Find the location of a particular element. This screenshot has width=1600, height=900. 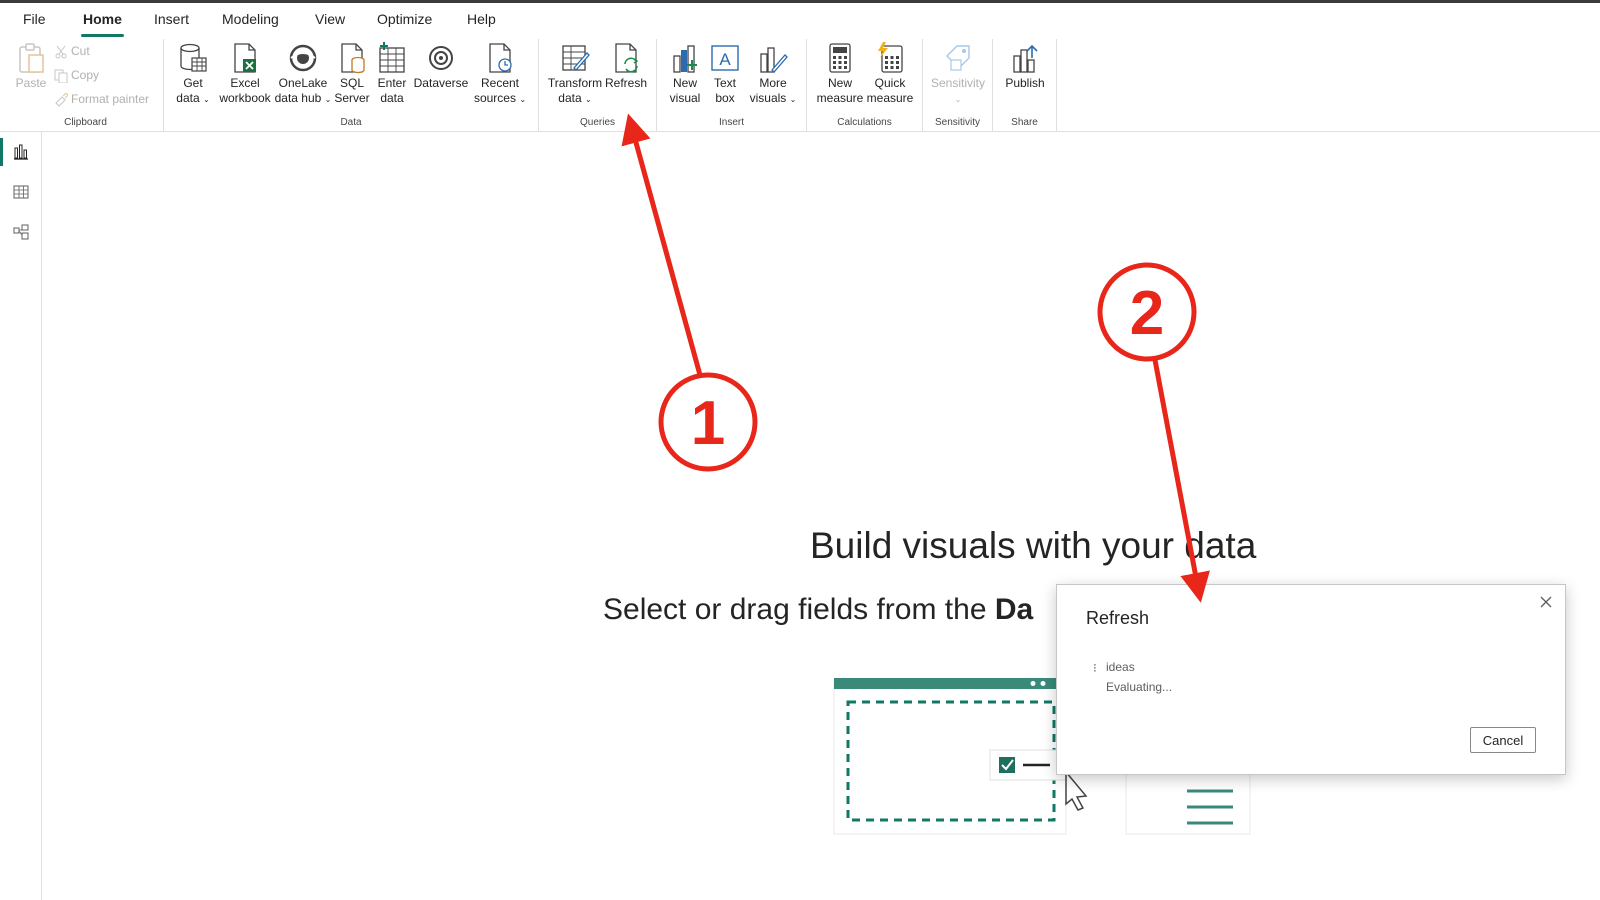

more-visuals-label-2: visuals is located at coordinates (768, 98).